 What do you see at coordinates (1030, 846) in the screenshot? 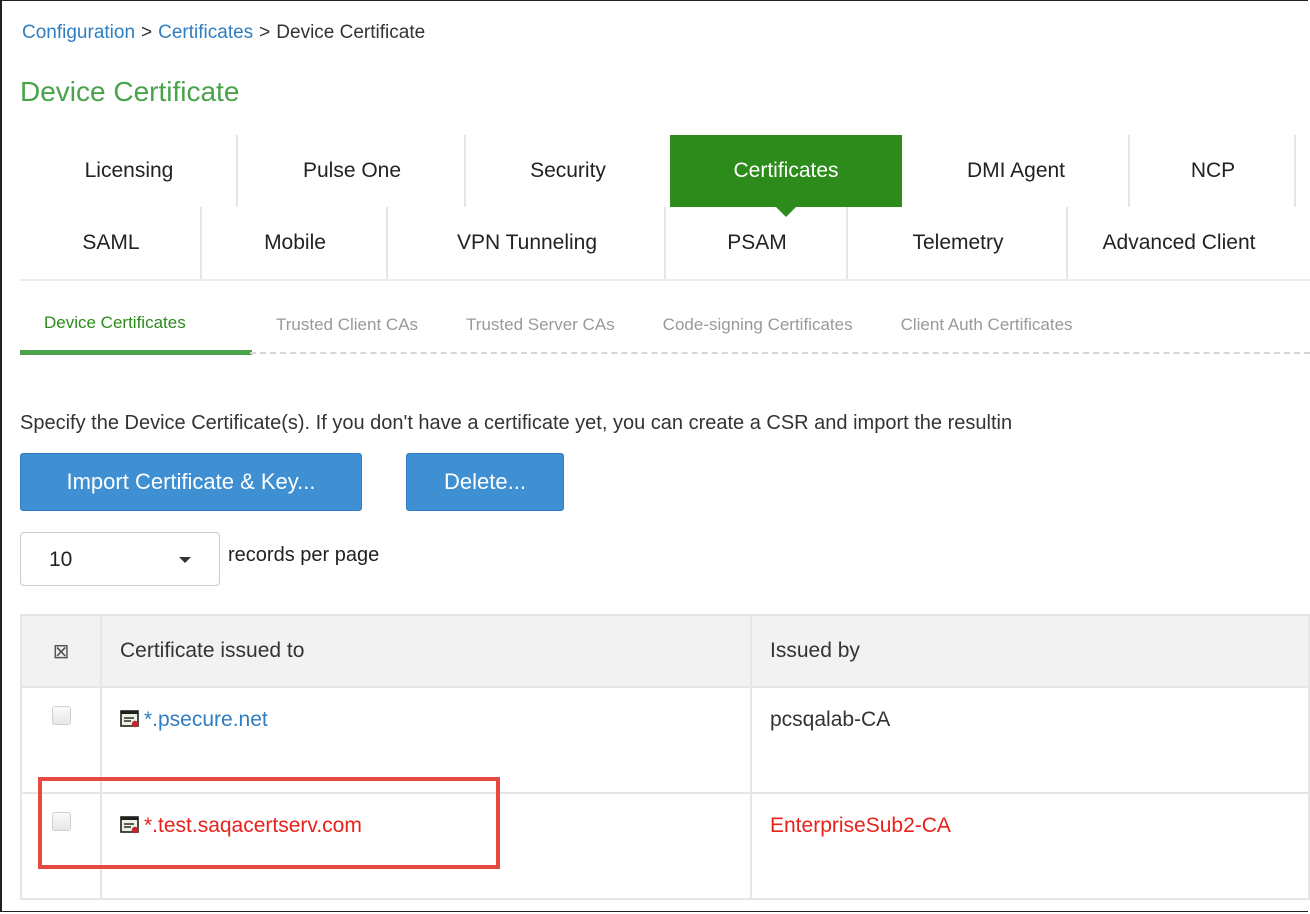
I see `cell-issued-by: EnterpriseSub2-CA` at bounding box center [1030, 846].